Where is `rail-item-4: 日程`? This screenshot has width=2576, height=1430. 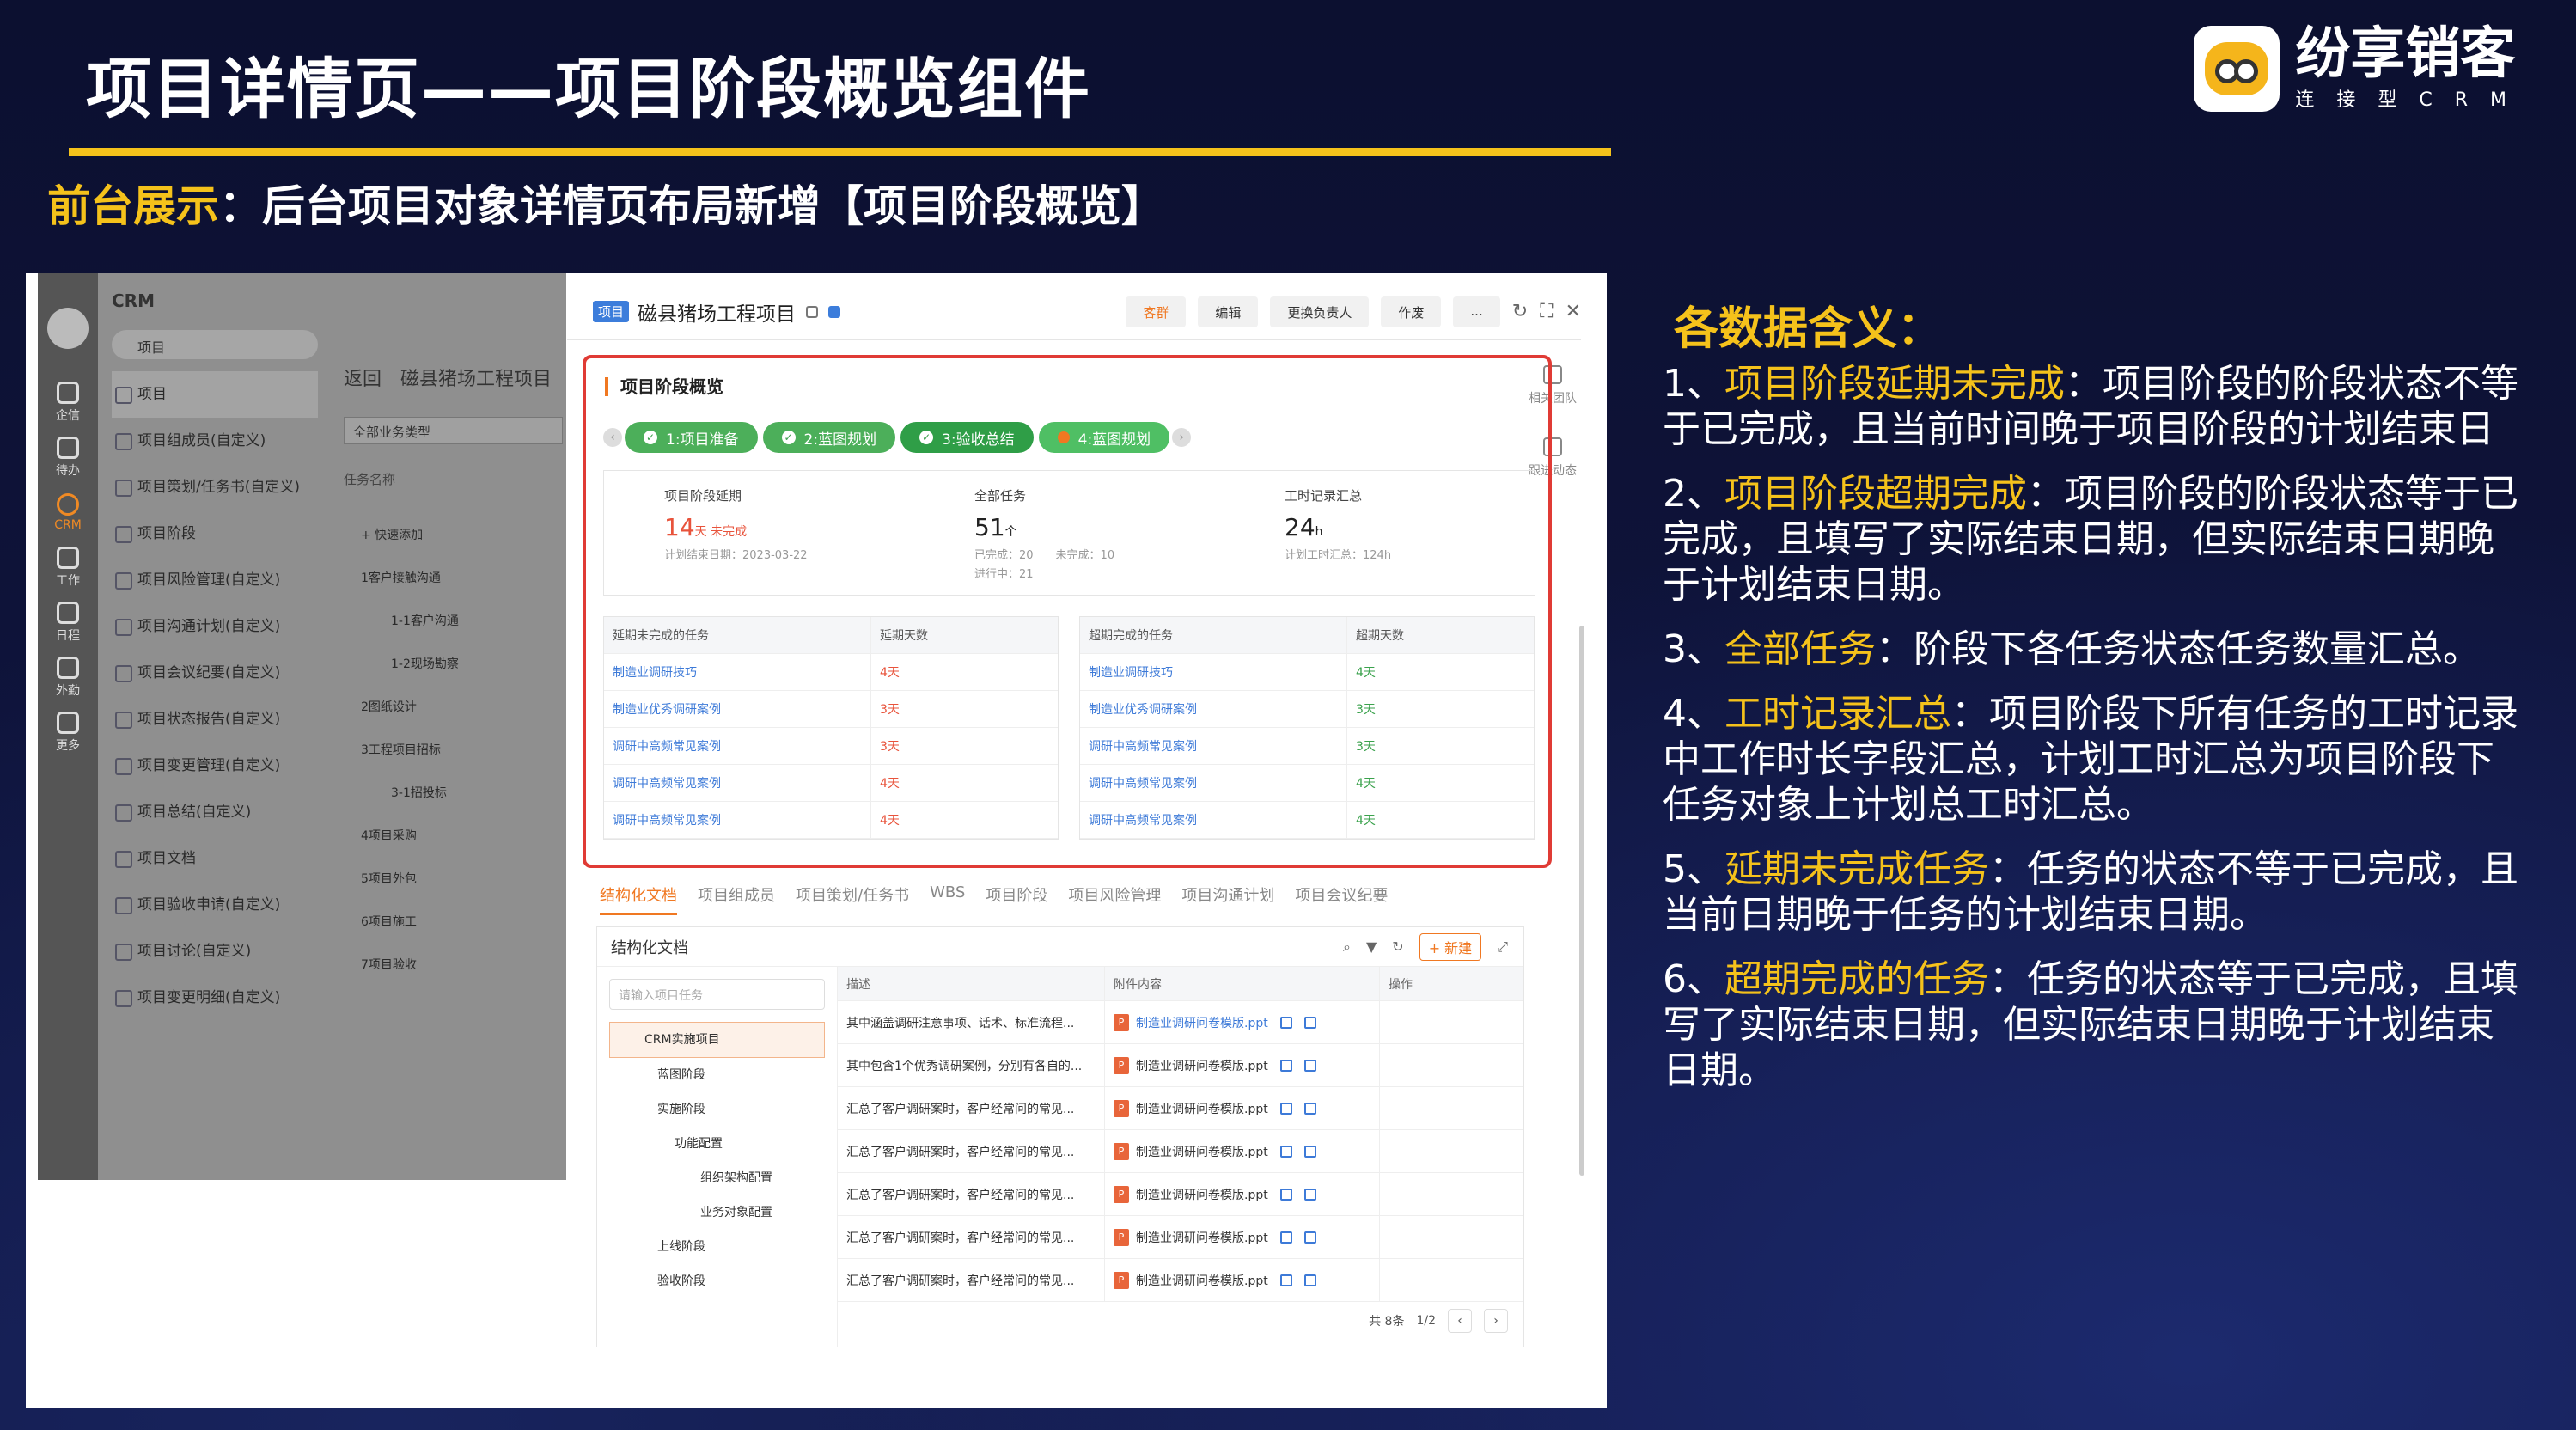 rail-item-4: 日程 is located at coordinates (68, 622).